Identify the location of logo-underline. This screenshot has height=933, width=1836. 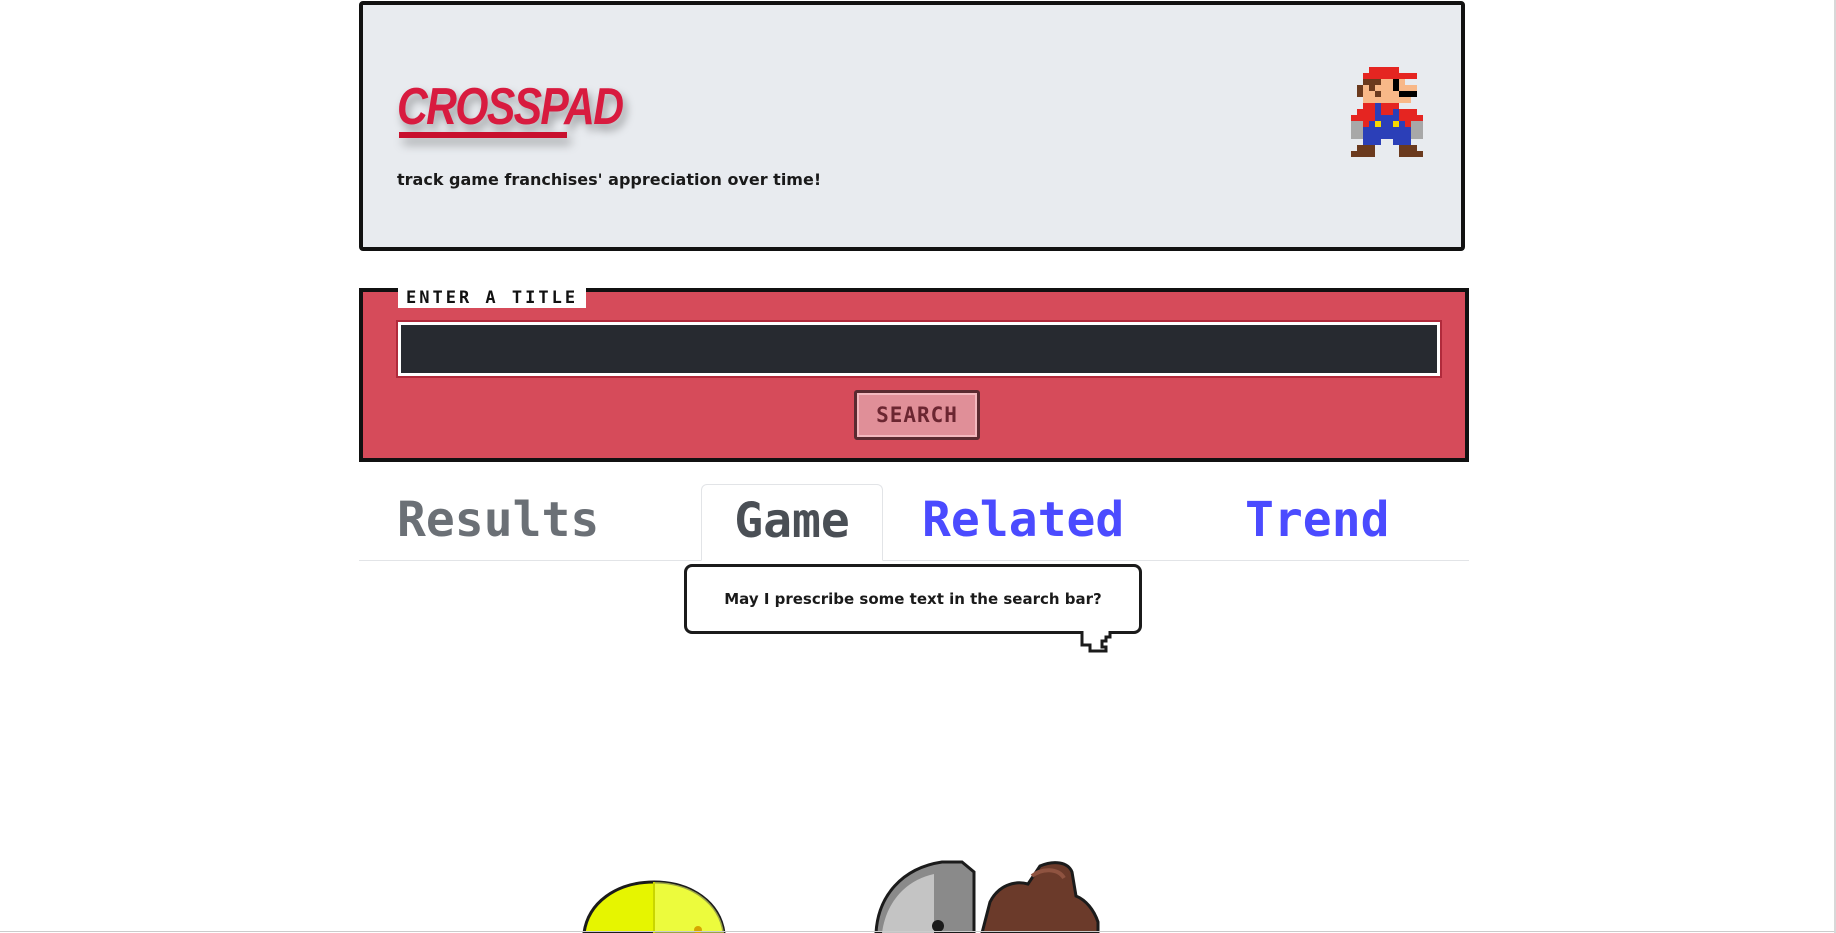
(483, 135).